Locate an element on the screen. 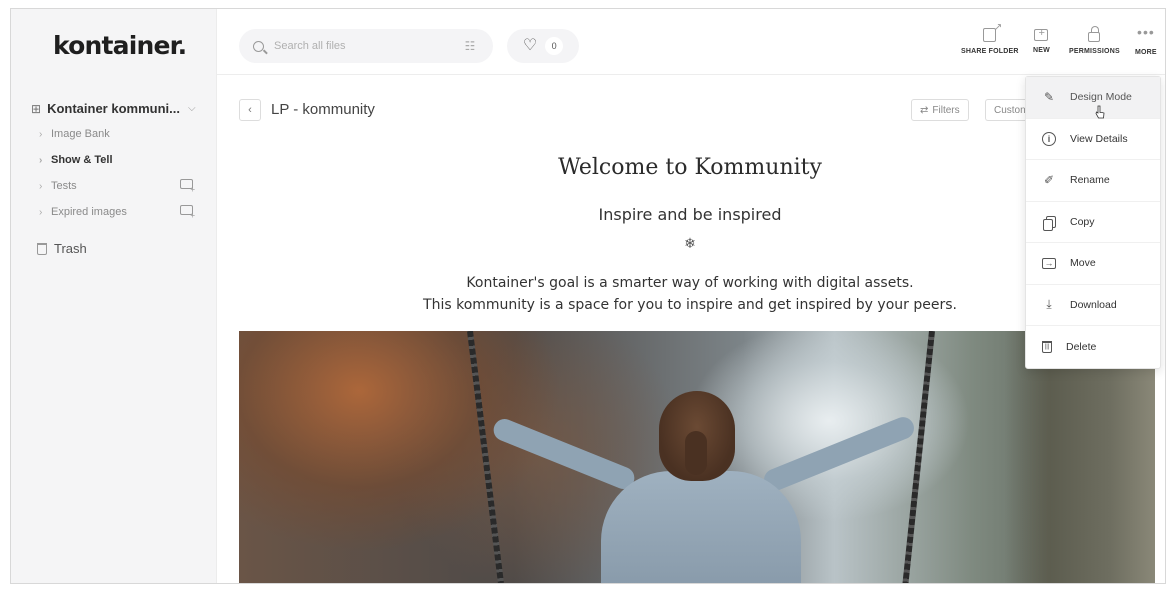  customize-label: Custon is located at coordinates (1010, 110).